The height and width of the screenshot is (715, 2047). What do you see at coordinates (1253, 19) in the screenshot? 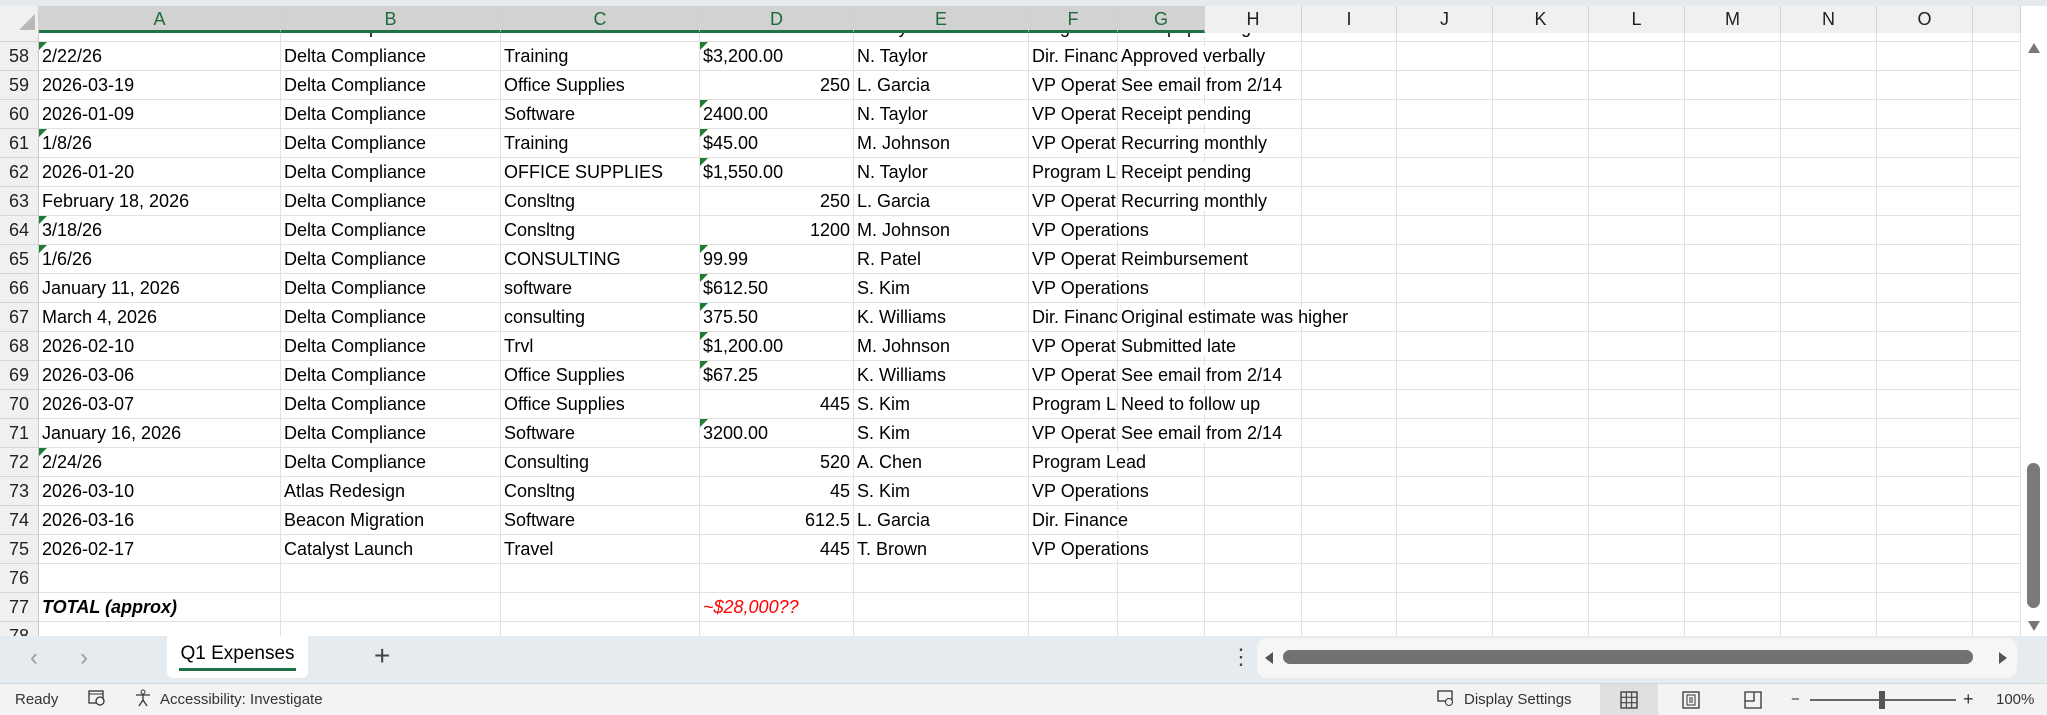
I see `column-header-h: H` at bounding box center [1253, 19].